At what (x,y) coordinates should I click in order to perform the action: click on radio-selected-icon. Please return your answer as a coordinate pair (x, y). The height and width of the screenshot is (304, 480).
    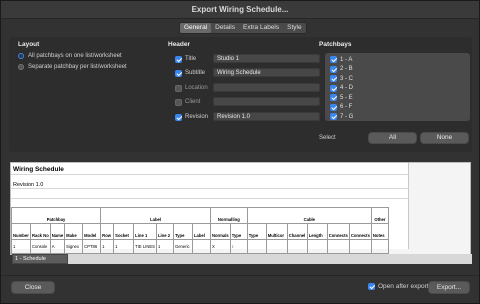
    Looking at the image, I should click on (21, 56).